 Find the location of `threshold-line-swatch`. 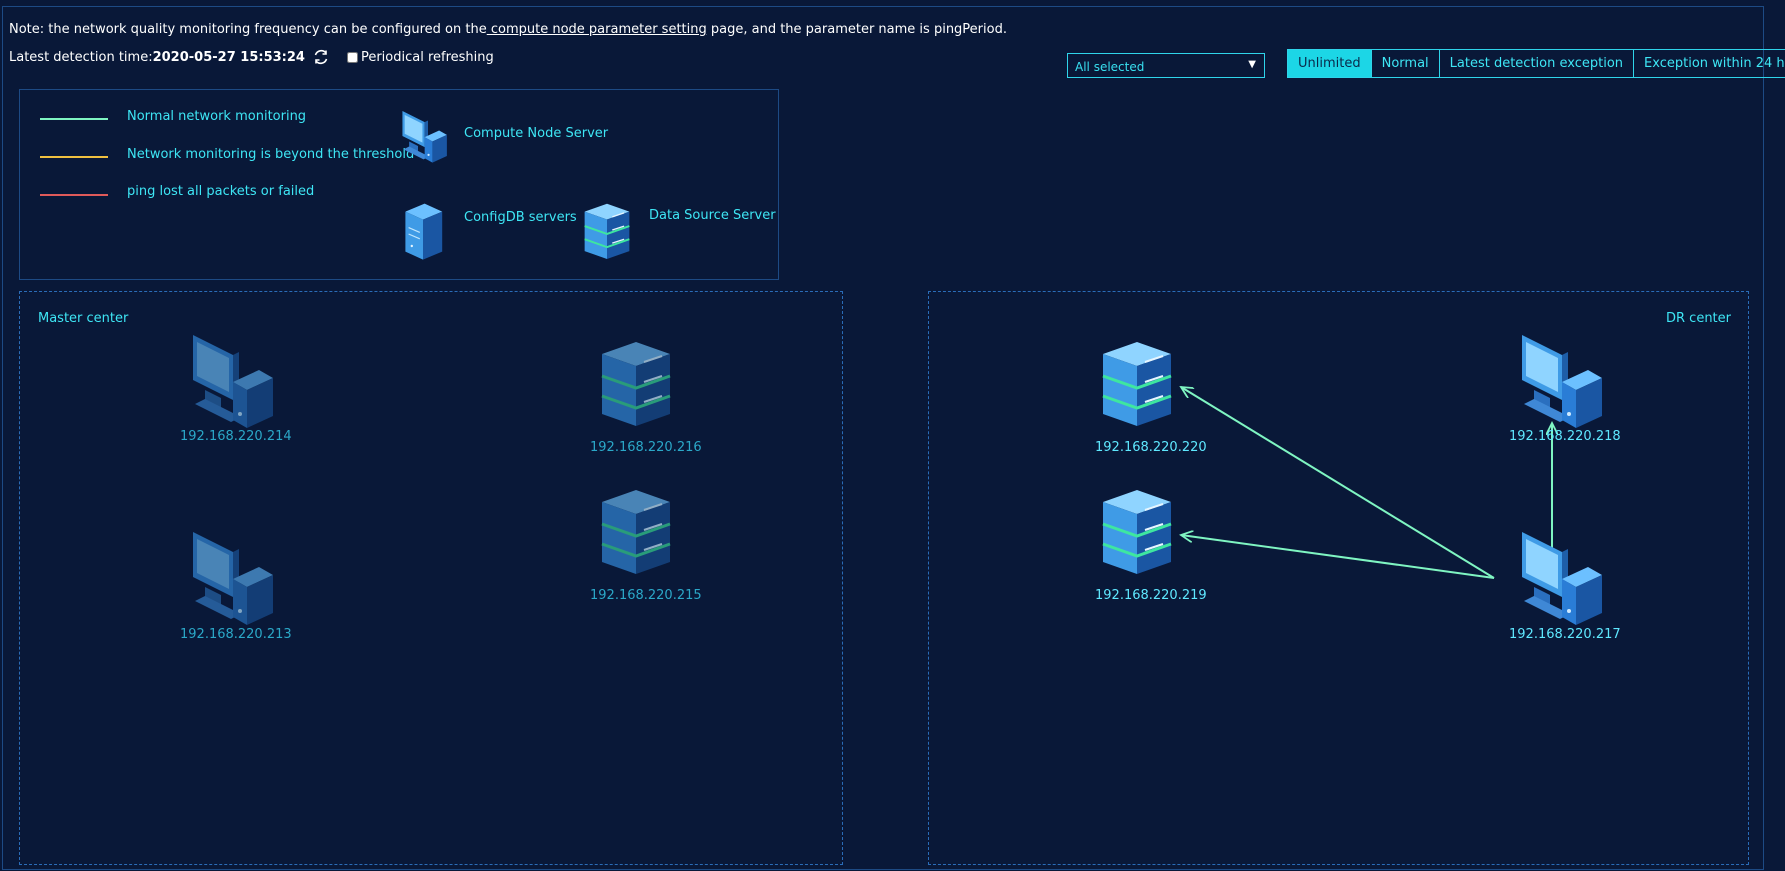

threshold-line-swatch is located at coordinates (74, 157).